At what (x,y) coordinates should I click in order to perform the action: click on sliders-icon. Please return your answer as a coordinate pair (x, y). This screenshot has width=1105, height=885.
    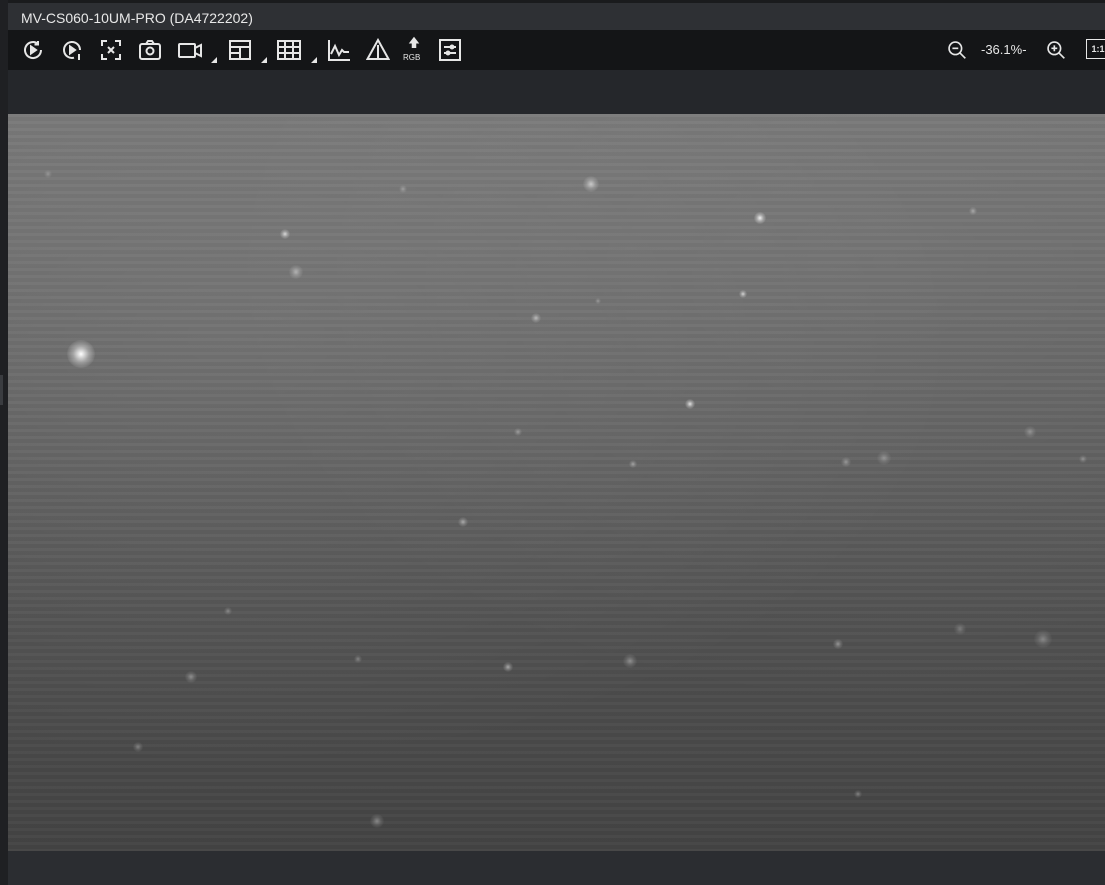
    Looking at the image, I should click on (450, 50).